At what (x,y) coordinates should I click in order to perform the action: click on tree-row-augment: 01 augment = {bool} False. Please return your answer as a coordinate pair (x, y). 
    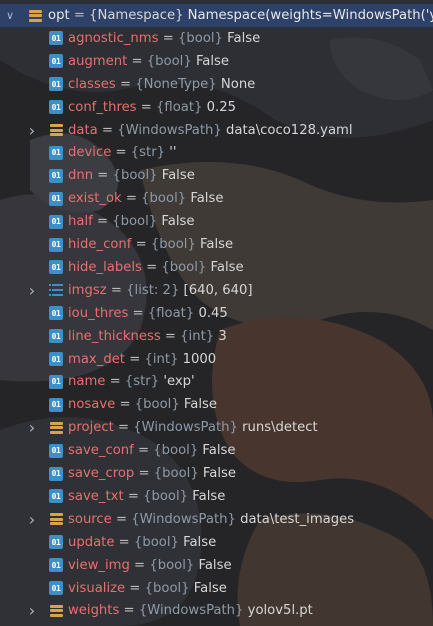
    Looking at the image, I should click on (216, 61).